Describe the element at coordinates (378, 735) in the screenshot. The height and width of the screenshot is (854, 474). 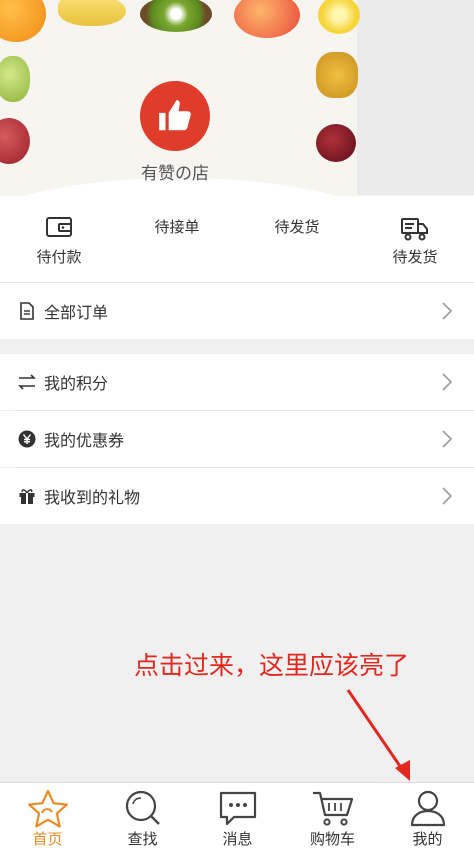
I see `annotation-arrow-icon` at that location.